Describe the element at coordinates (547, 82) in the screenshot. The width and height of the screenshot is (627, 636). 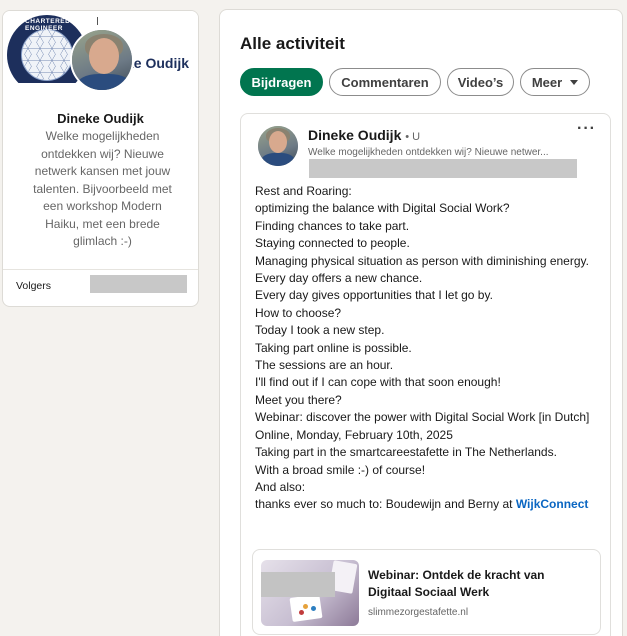
I see `filter-label: Meer` at that location.